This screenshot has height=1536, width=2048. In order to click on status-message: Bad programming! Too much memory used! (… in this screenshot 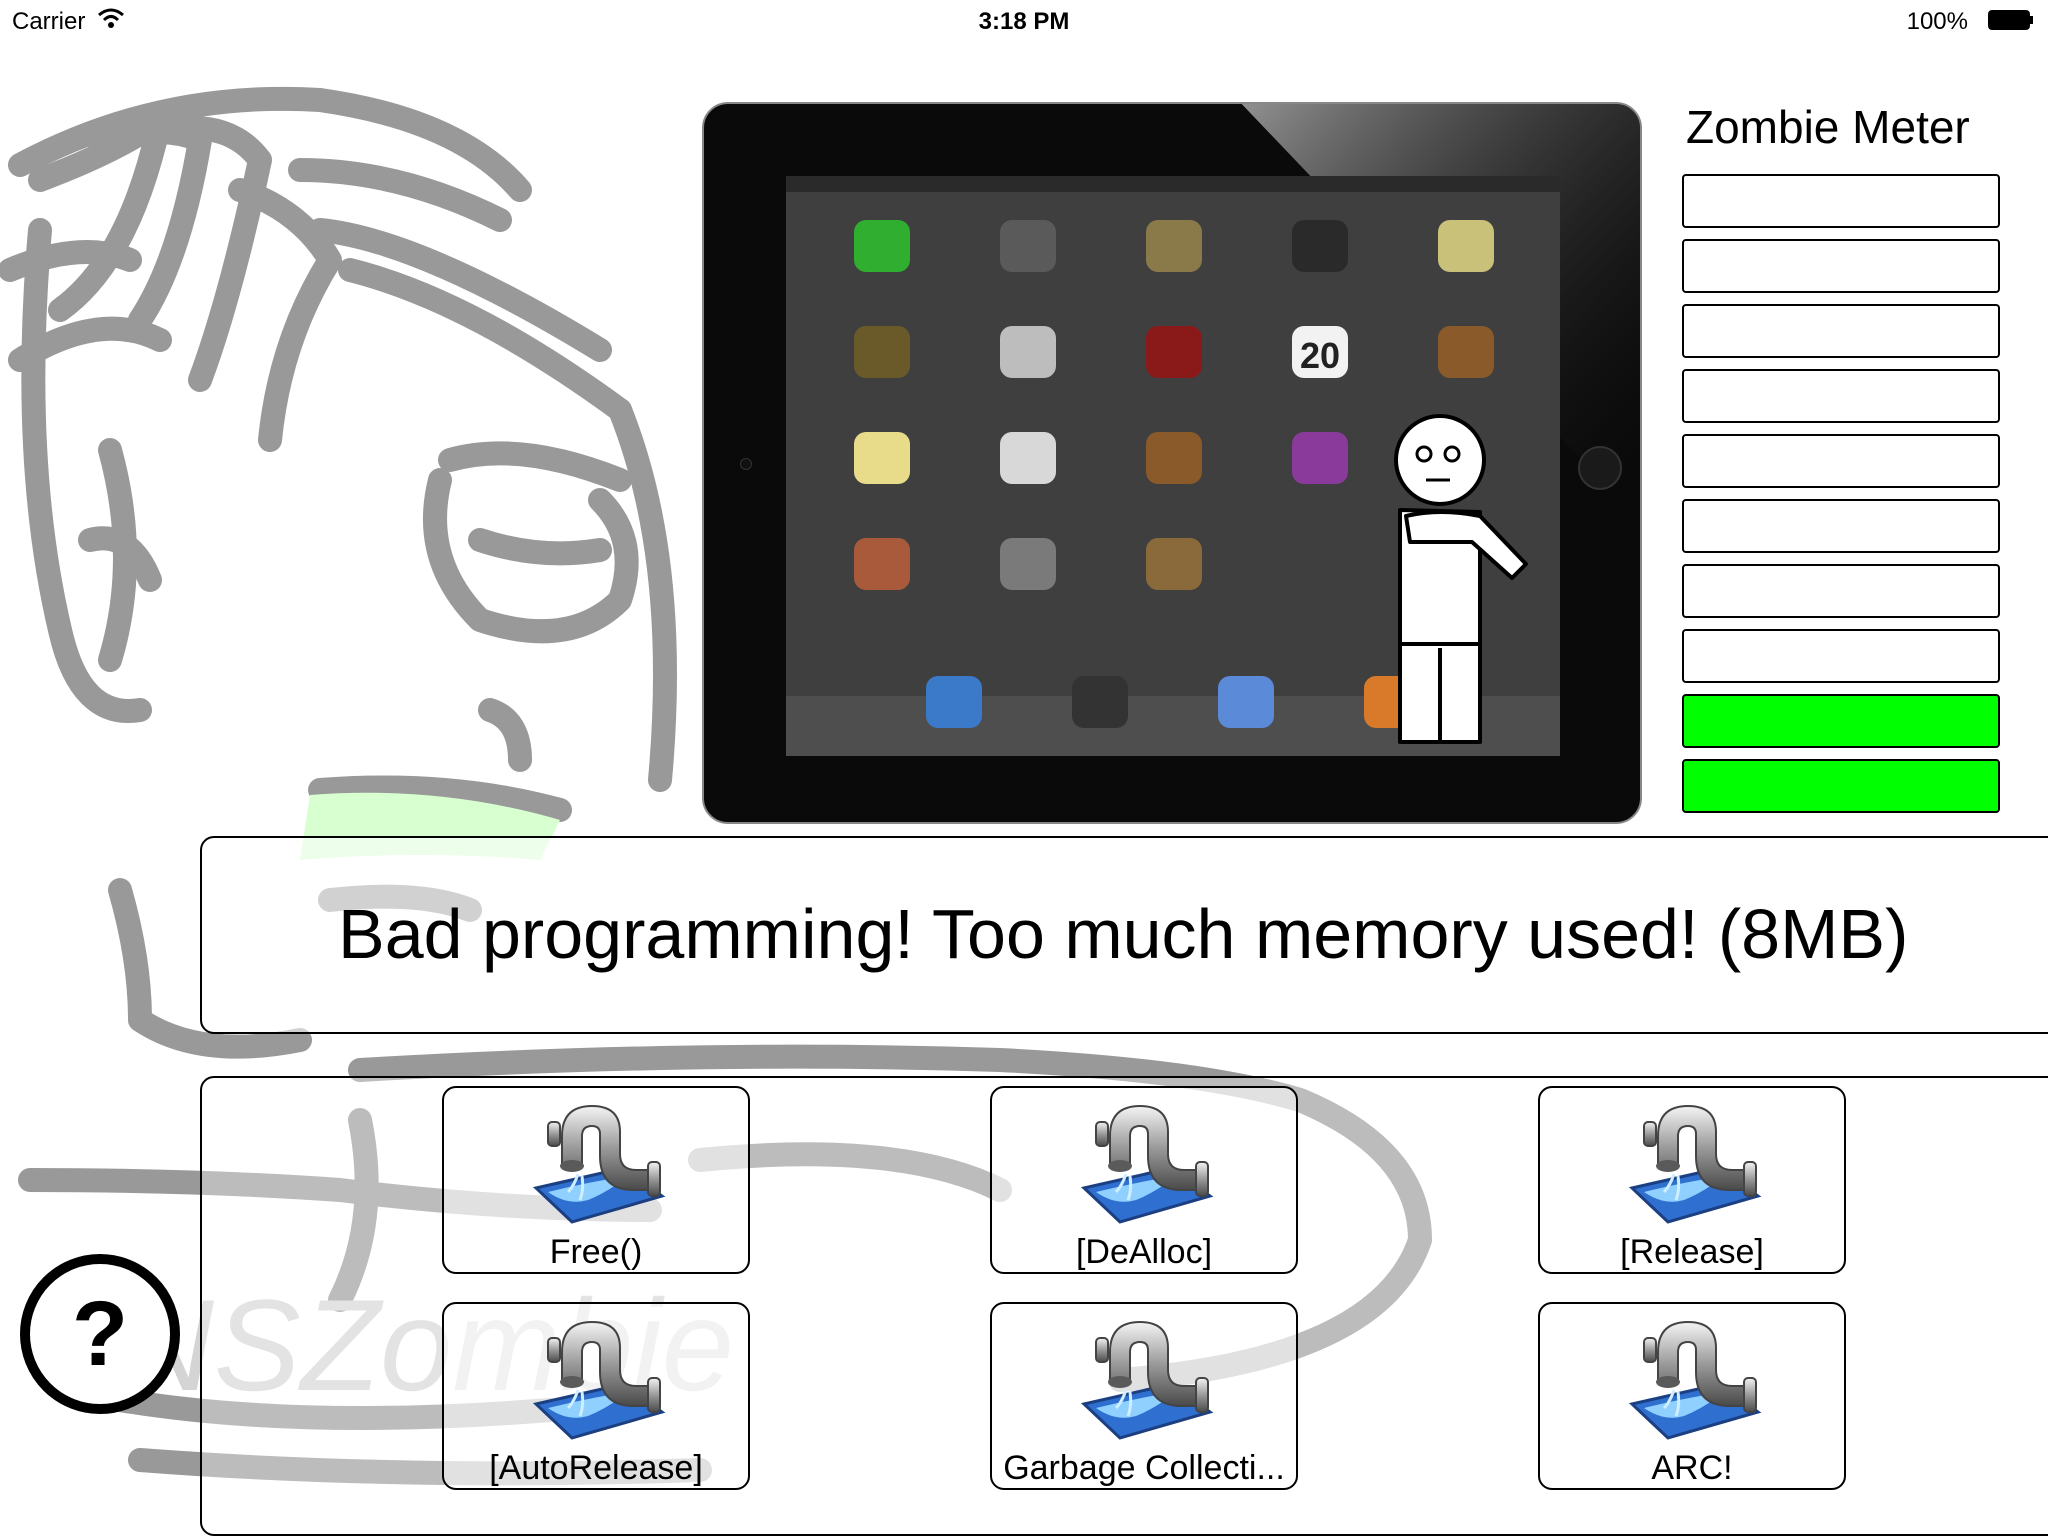, I will do `click(1123, 934)`.